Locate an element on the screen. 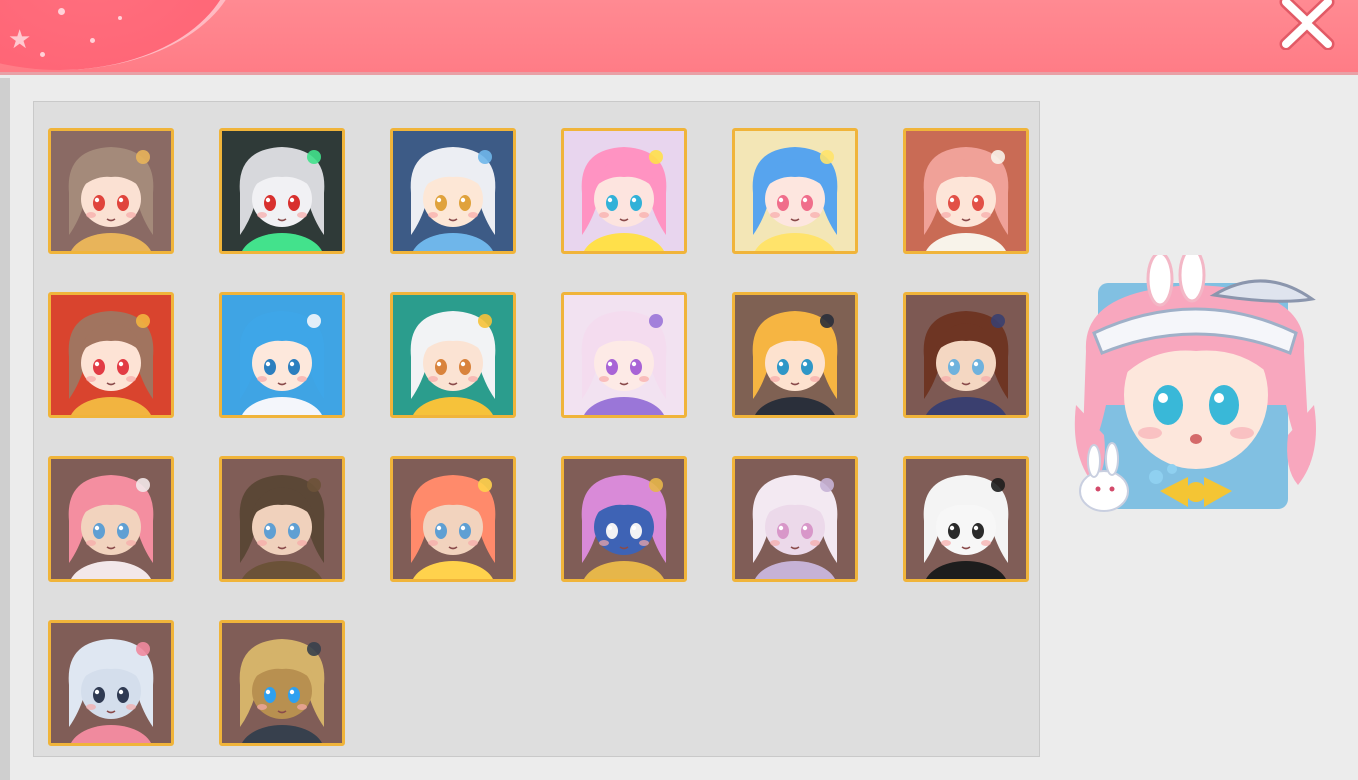  avatar-newsboy-cap-block is located at coordinates (282, 519).